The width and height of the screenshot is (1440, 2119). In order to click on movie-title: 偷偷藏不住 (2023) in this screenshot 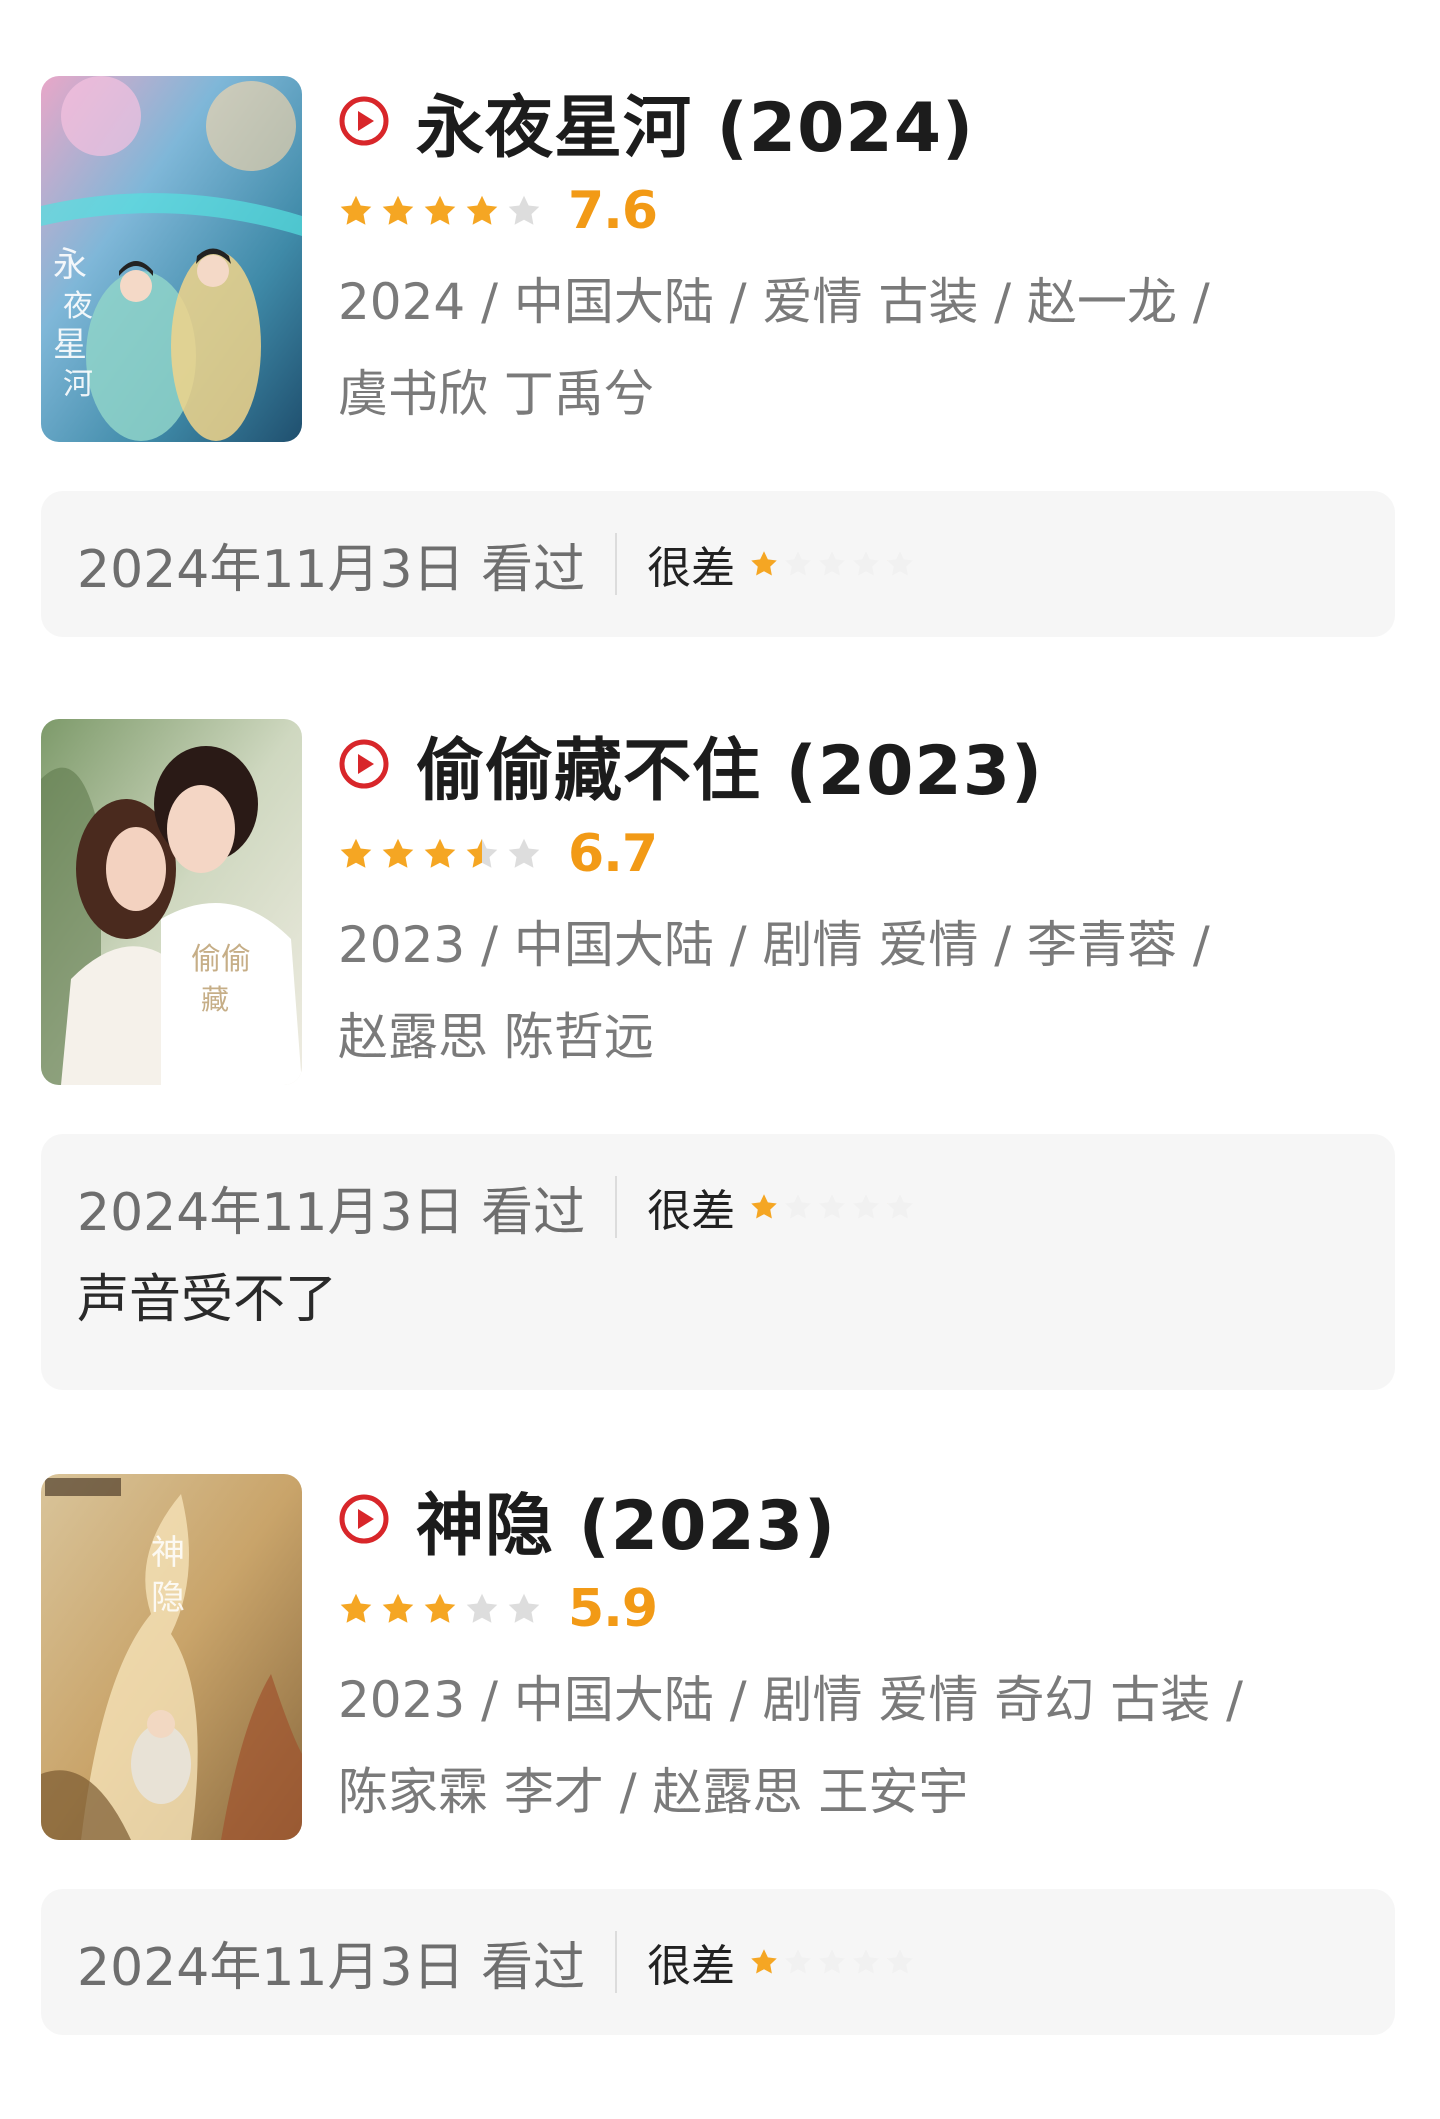, I will do `click(729, 764)`.